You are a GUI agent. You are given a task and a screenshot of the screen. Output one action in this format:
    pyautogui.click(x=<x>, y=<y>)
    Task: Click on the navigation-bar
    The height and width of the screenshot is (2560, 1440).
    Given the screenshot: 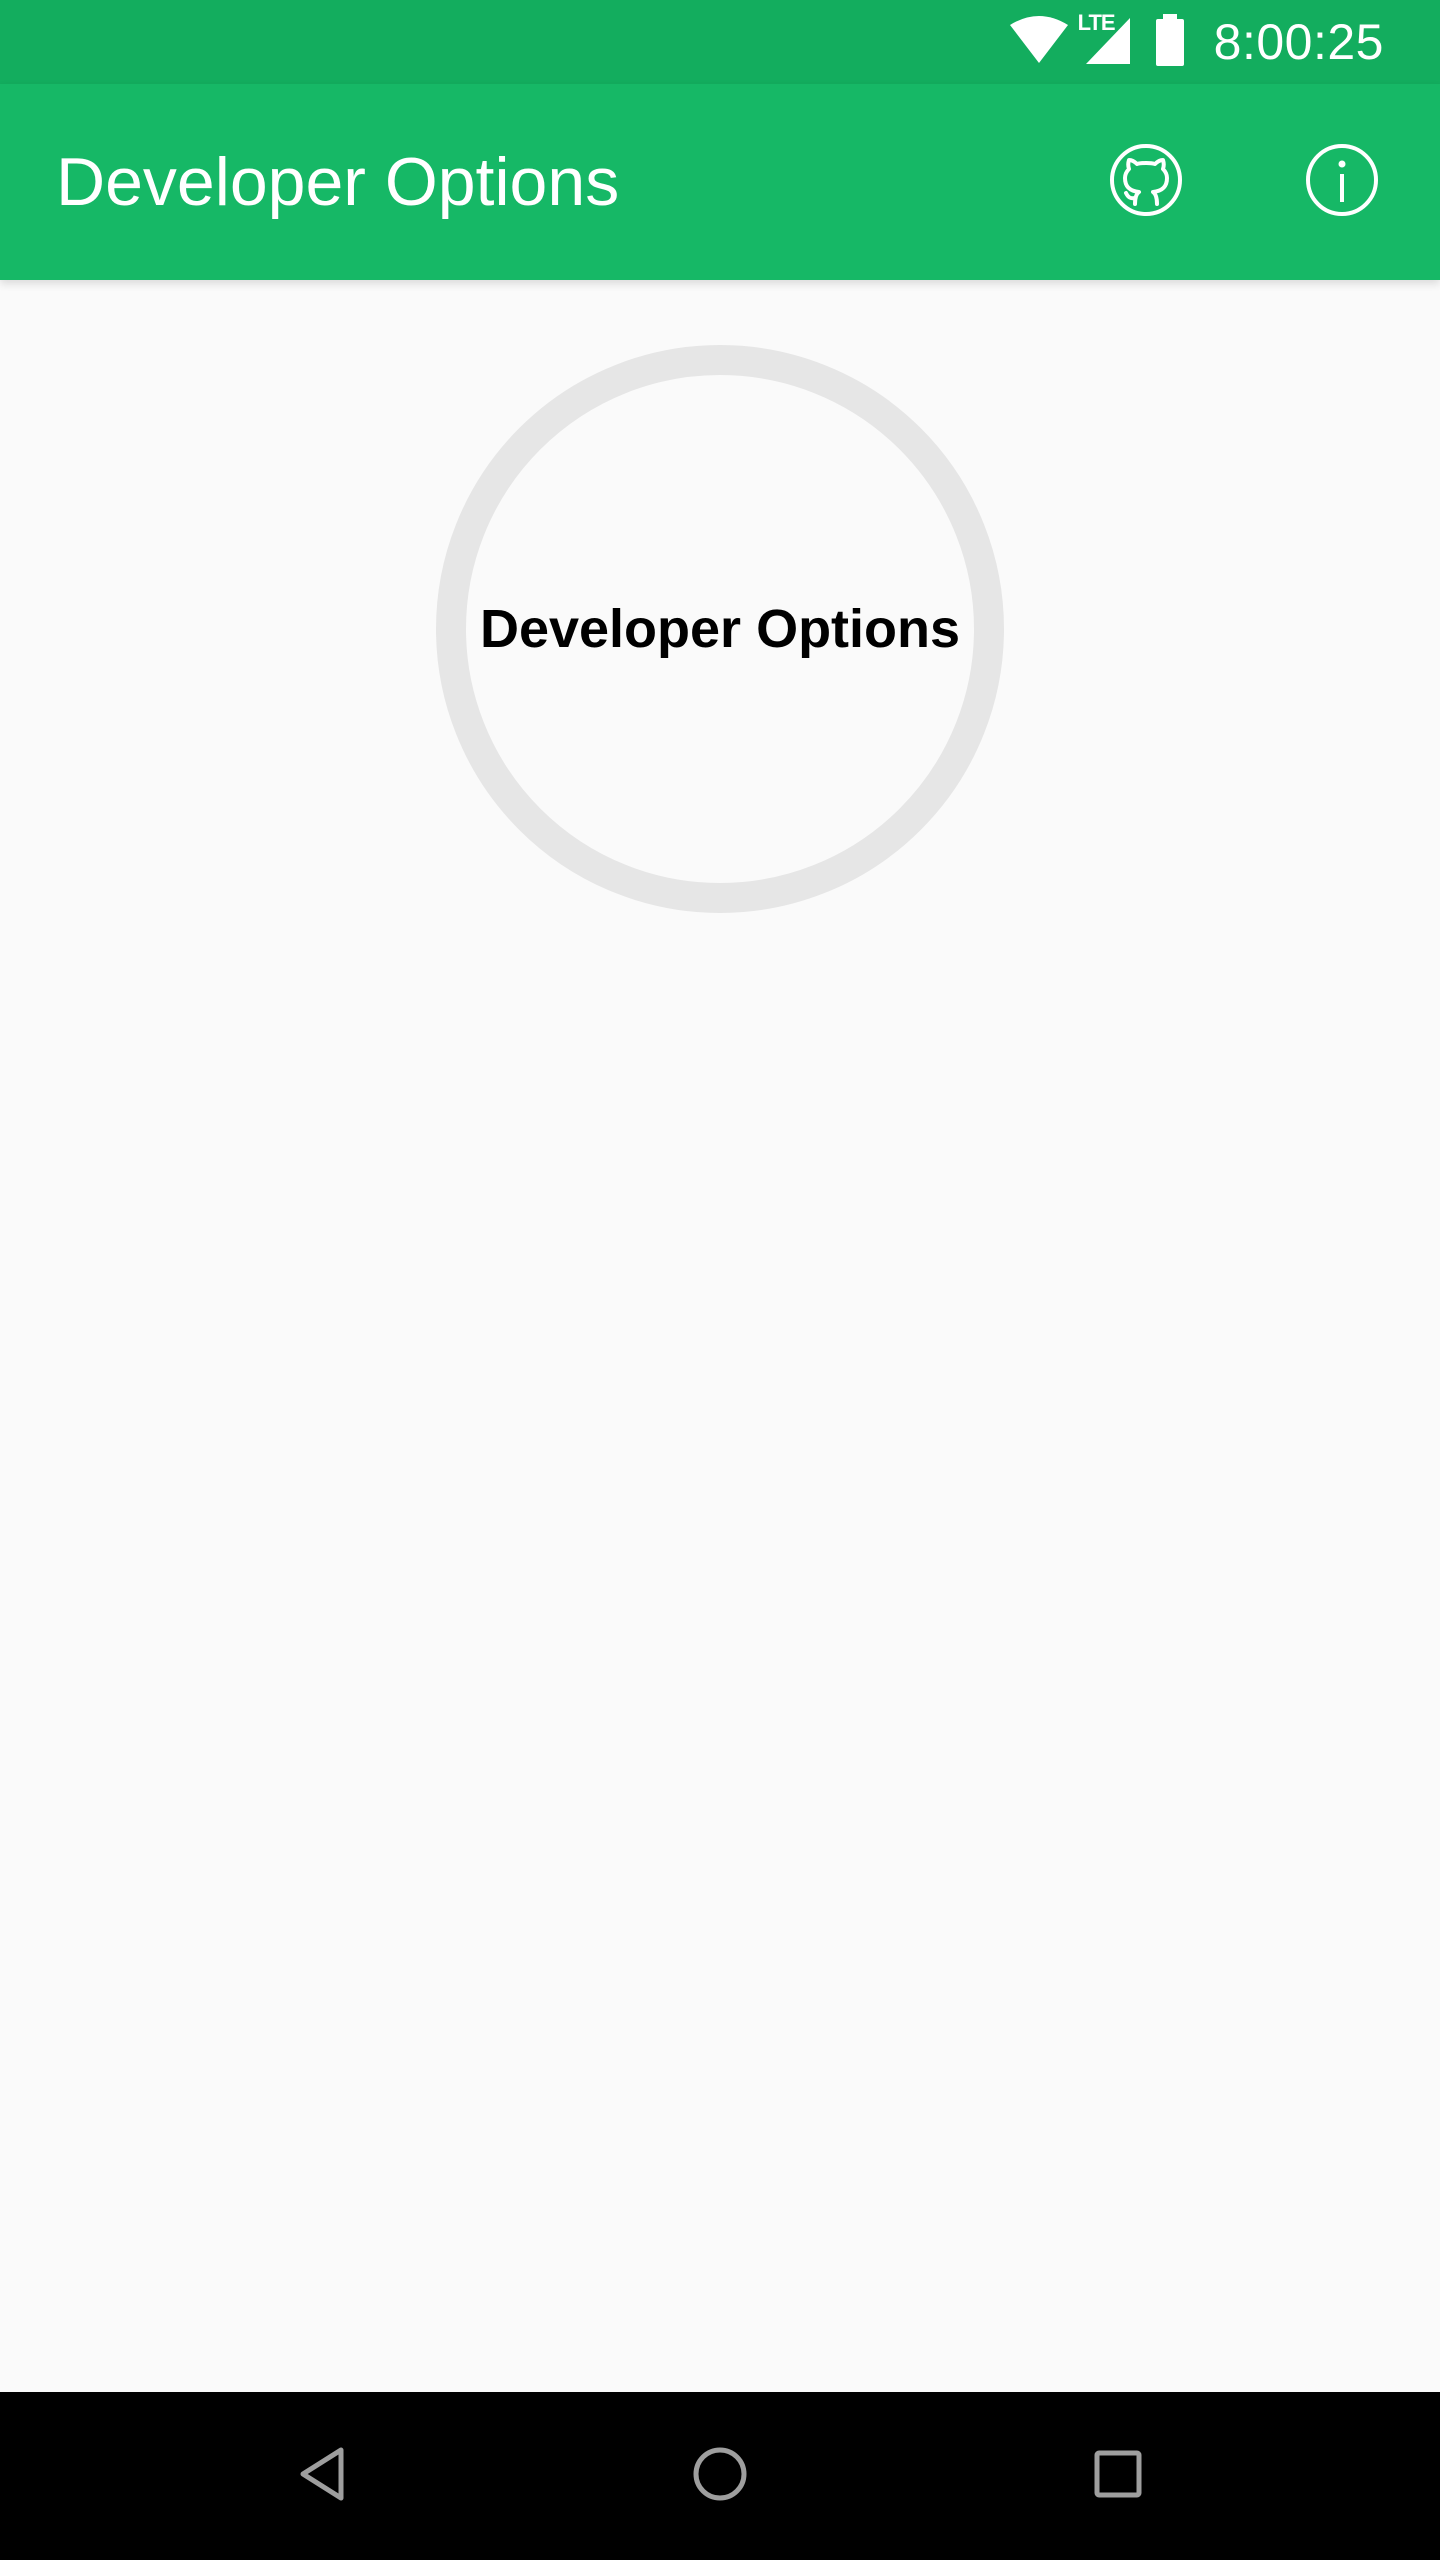 What is the action you would take?
    pyautogui.click(x=720, y=2476)
    